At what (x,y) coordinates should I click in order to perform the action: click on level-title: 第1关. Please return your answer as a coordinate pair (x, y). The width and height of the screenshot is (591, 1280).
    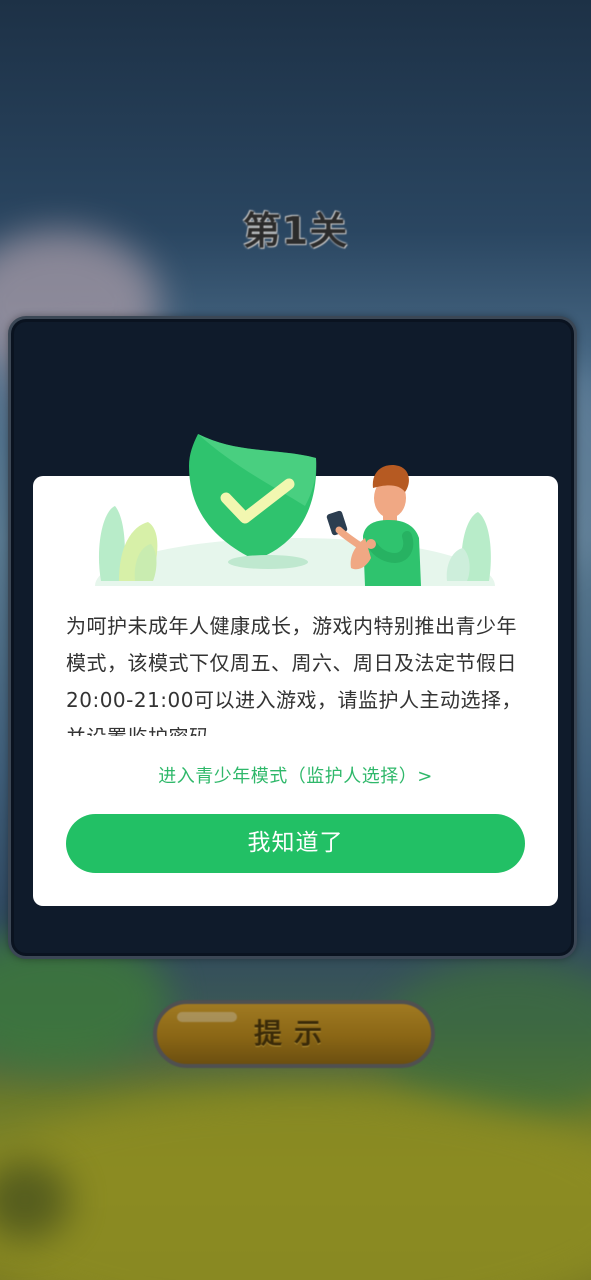
    Looking at the image, I should click on (295, 231).